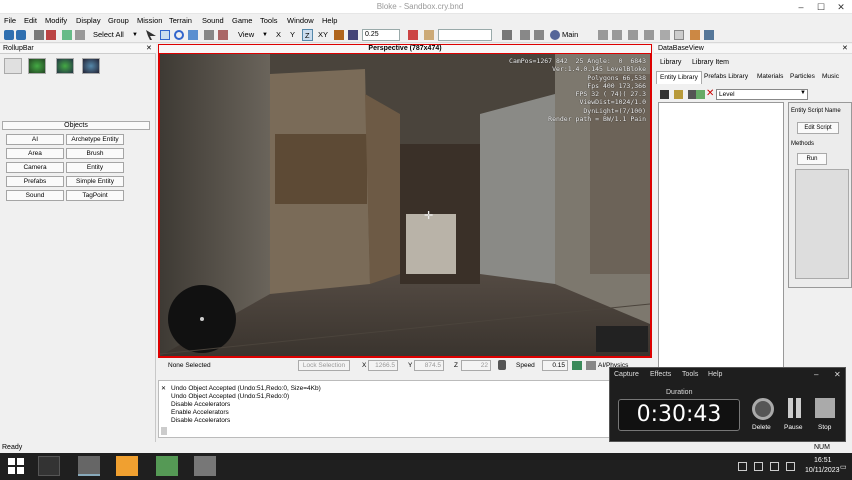 This screenshot has width=852, height=480. What do you see at coordinates (429, 35) in the screenshot?
I see `ruler-icon` at bounding box center [429, 35].